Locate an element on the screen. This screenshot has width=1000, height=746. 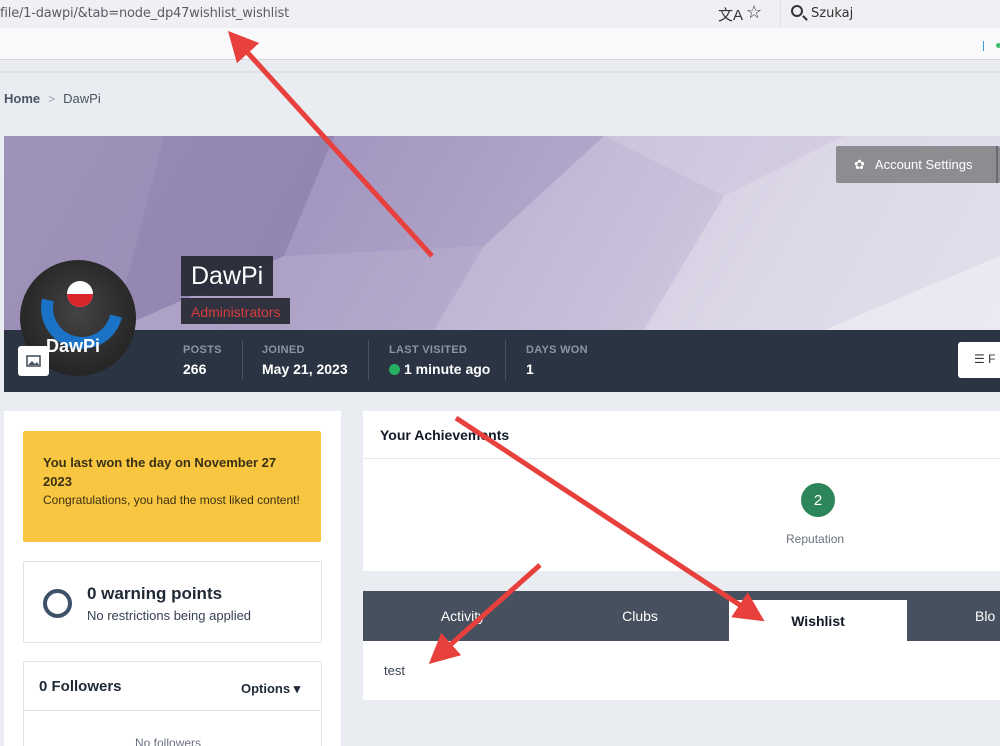
list-icon: ☰ is located at coordinates (979, 359).